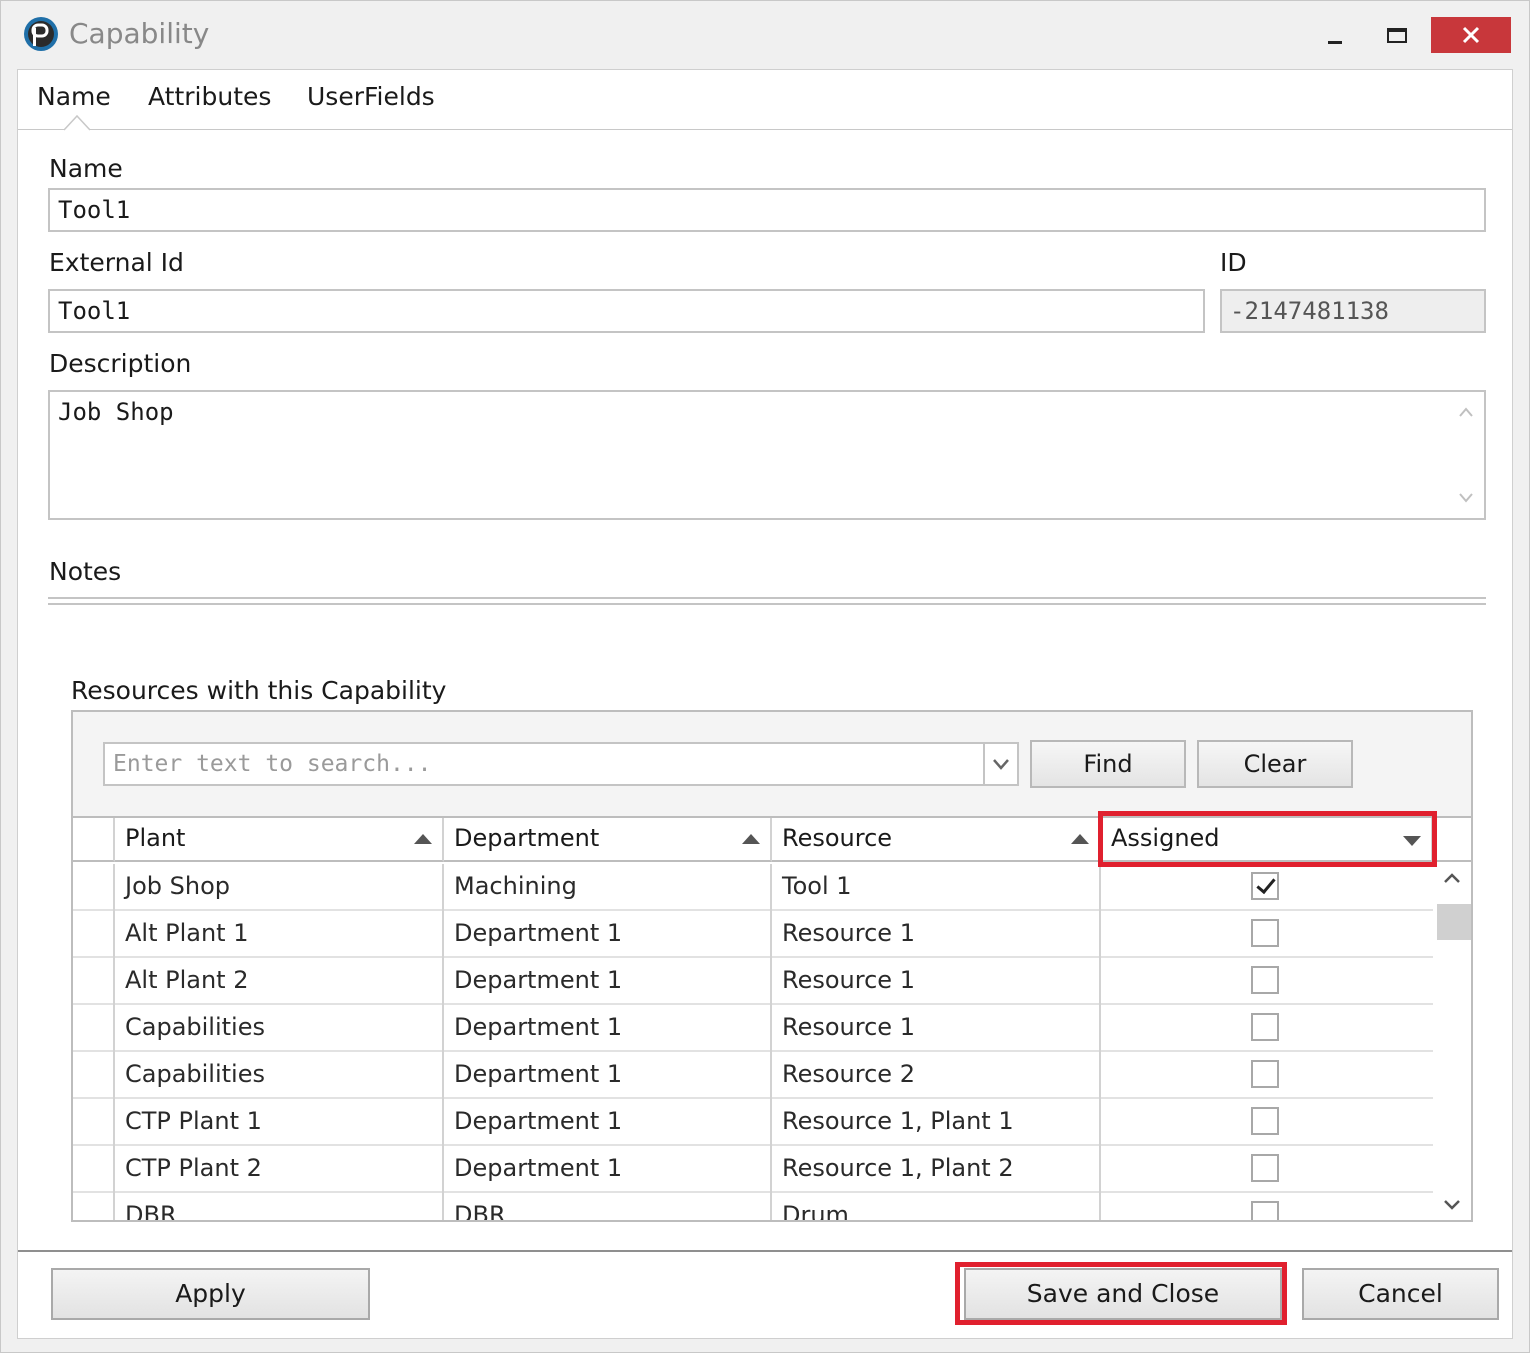  I want to click on save-and-close-button: Save and Close, so click(1123, 1294).